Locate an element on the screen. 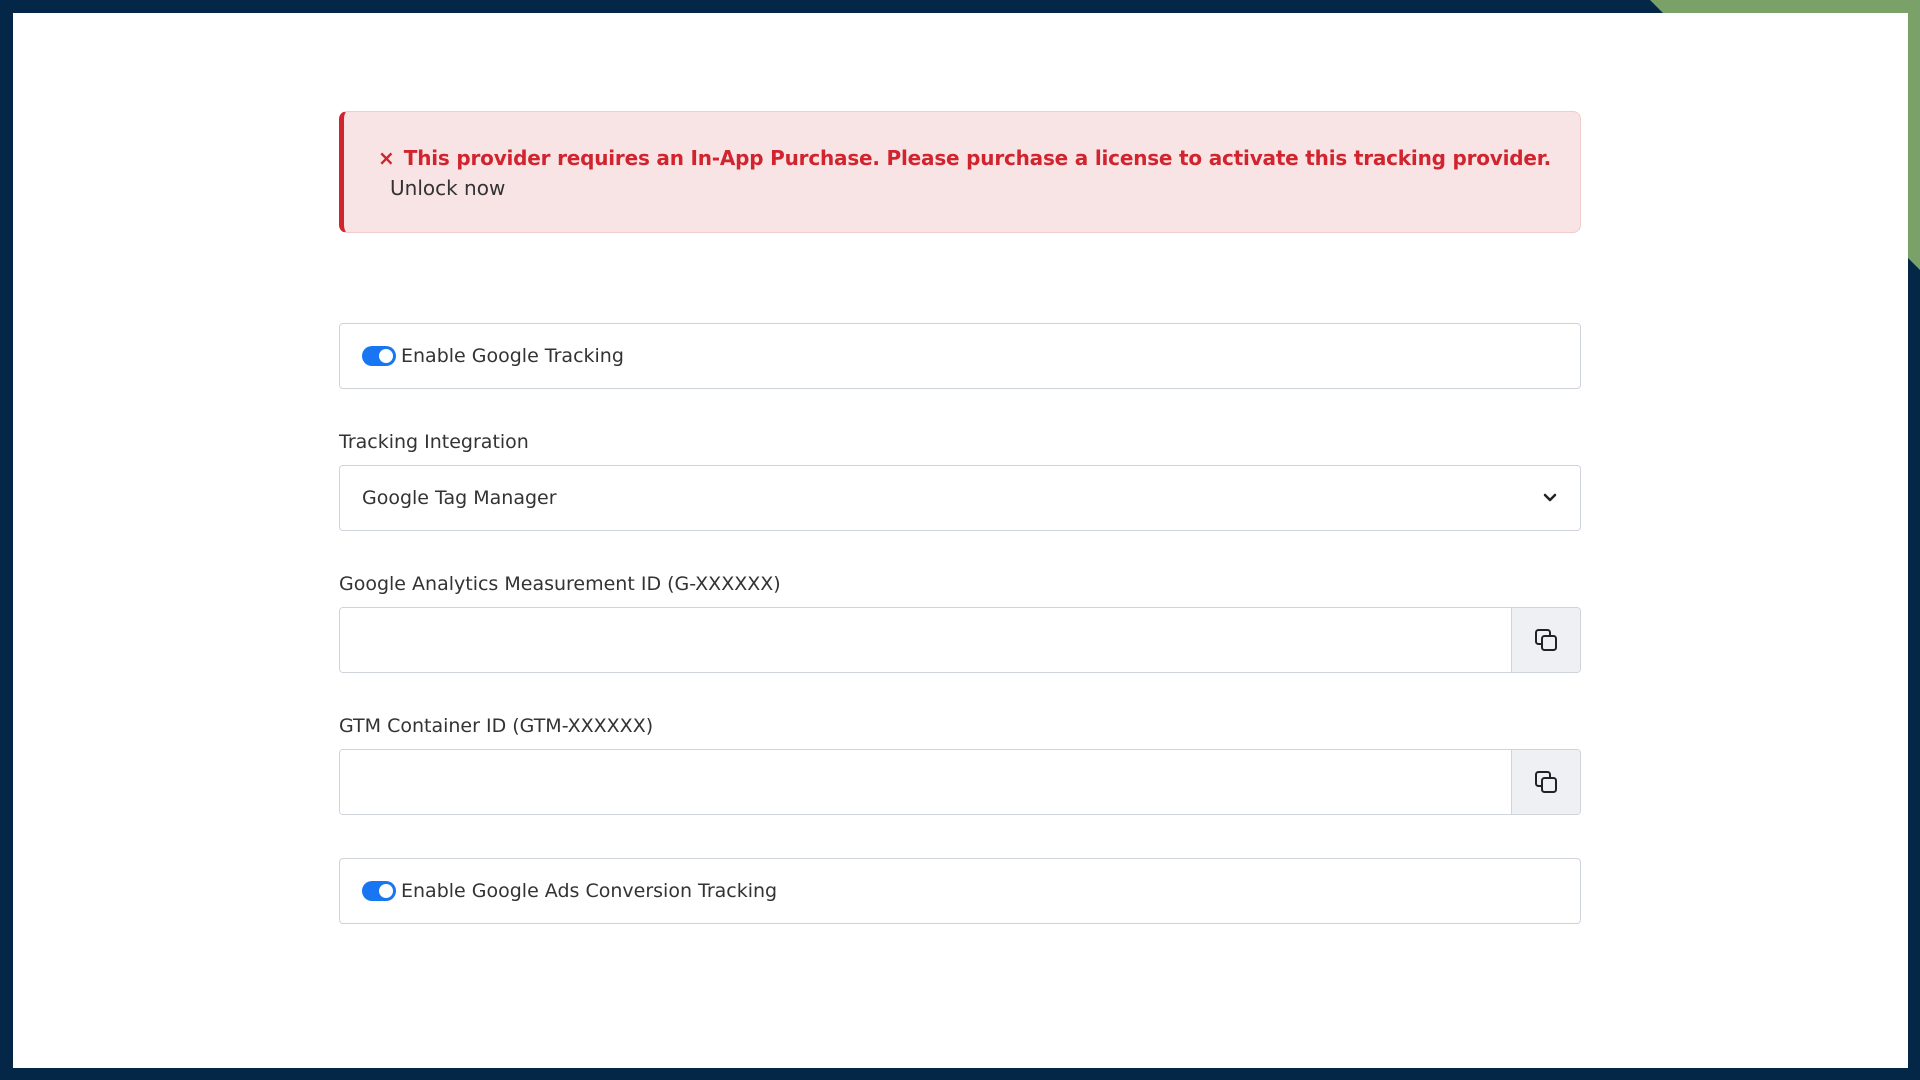 This screenshot has width=1920, height=1080. gtm-container-input is located at coordinates (925, 782).